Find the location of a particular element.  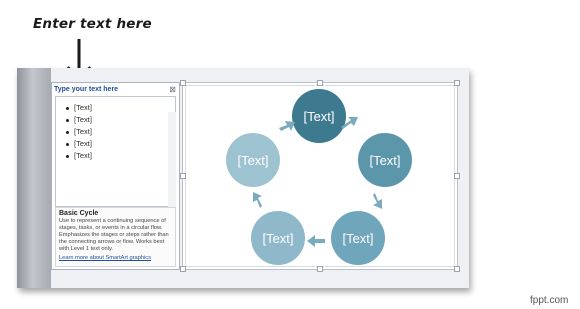

text-pane-title: Type your text here is located at coordinates (86, 89).